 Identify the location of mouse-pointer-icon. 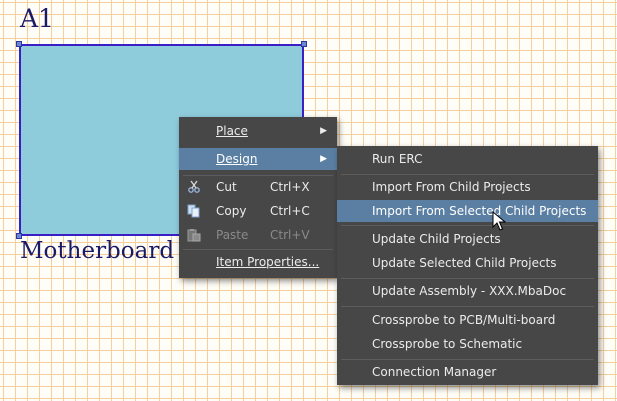
(499, 221).